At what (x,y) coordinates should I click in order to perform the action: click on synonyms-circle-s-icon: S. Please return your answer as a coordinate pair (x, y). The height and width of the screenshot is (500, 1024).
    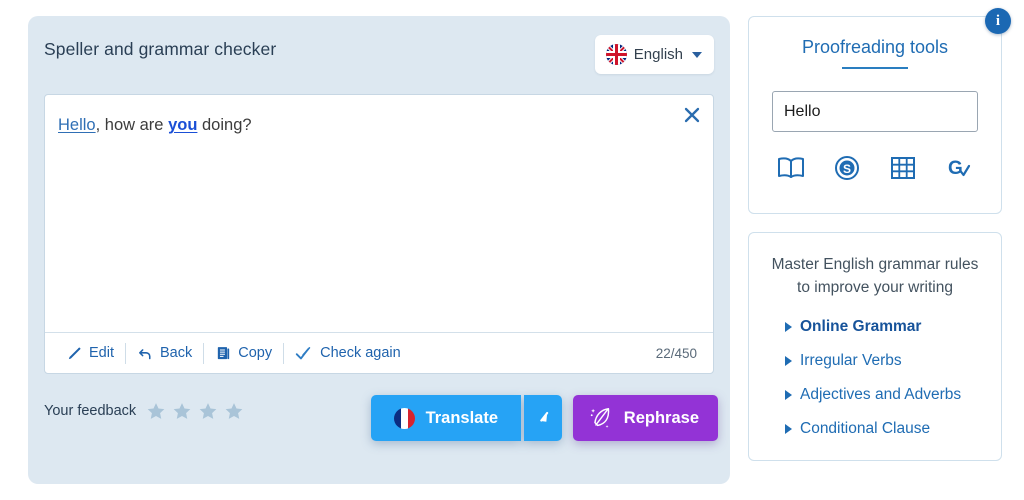
    Looking at the image, I should click on (847, 168).